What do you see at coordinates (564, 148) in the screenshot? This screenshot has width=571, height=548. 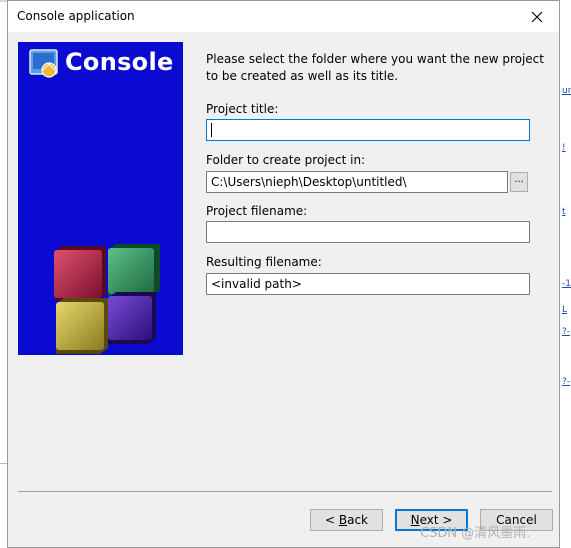 I see `background-link: !` at bounding box center [564, 148].